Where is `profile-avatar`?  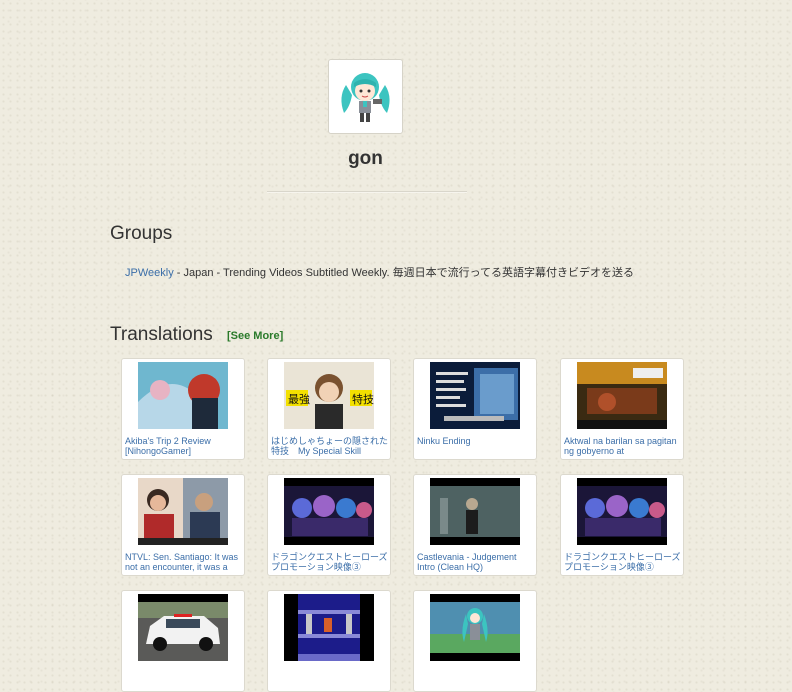 profile-avatar is located at coordinates (365, 96).